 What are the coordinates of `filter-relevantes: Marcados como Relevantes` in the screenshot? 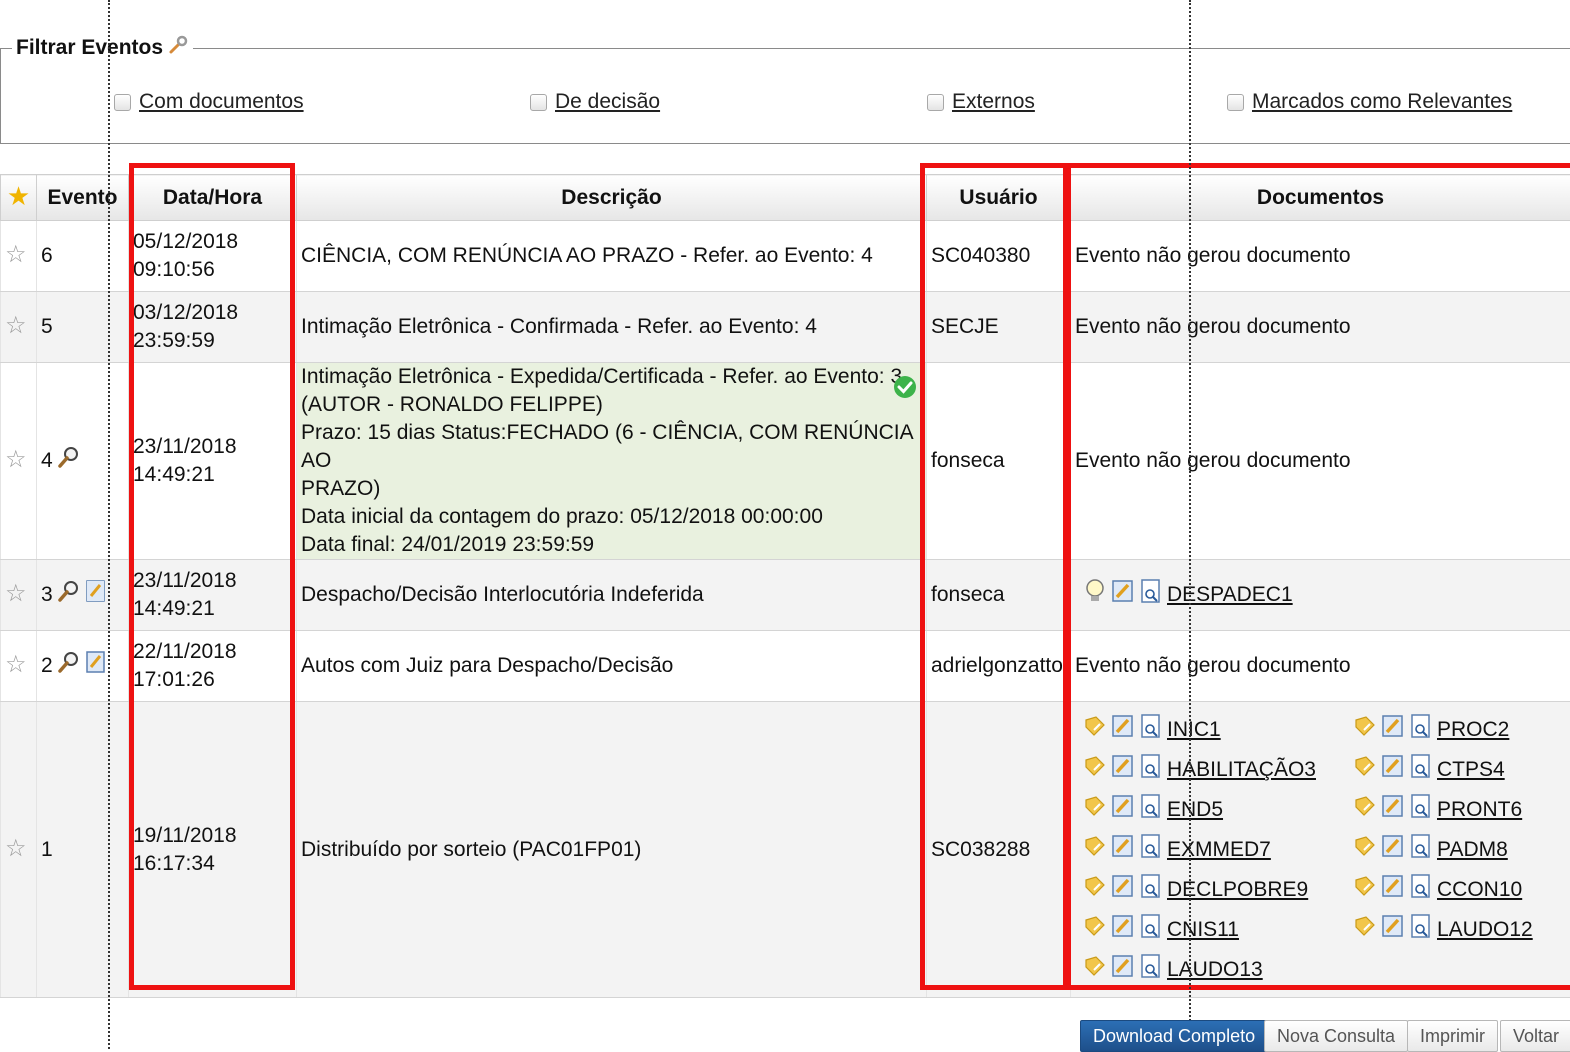 It's located at (1369, 102).